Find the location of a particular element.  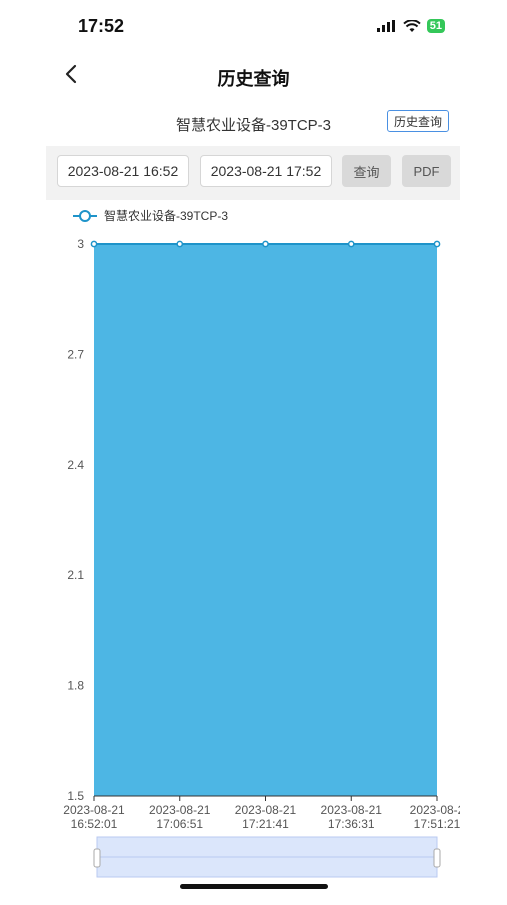

signal-icon is located at coordinates (385, 26).